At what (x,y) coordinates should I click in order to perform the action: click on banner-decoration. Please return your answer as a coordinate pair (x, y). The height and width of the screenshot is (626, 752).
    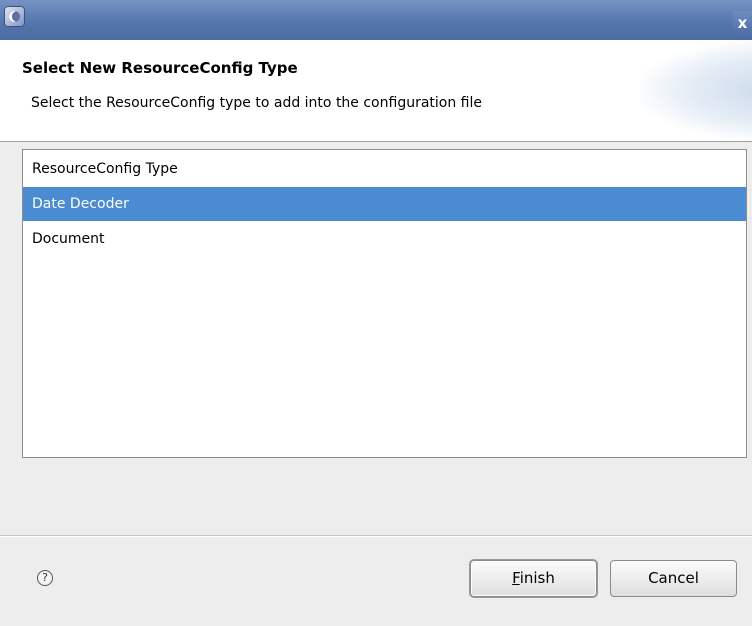
    Looking at the image, I should click on (696, 90).